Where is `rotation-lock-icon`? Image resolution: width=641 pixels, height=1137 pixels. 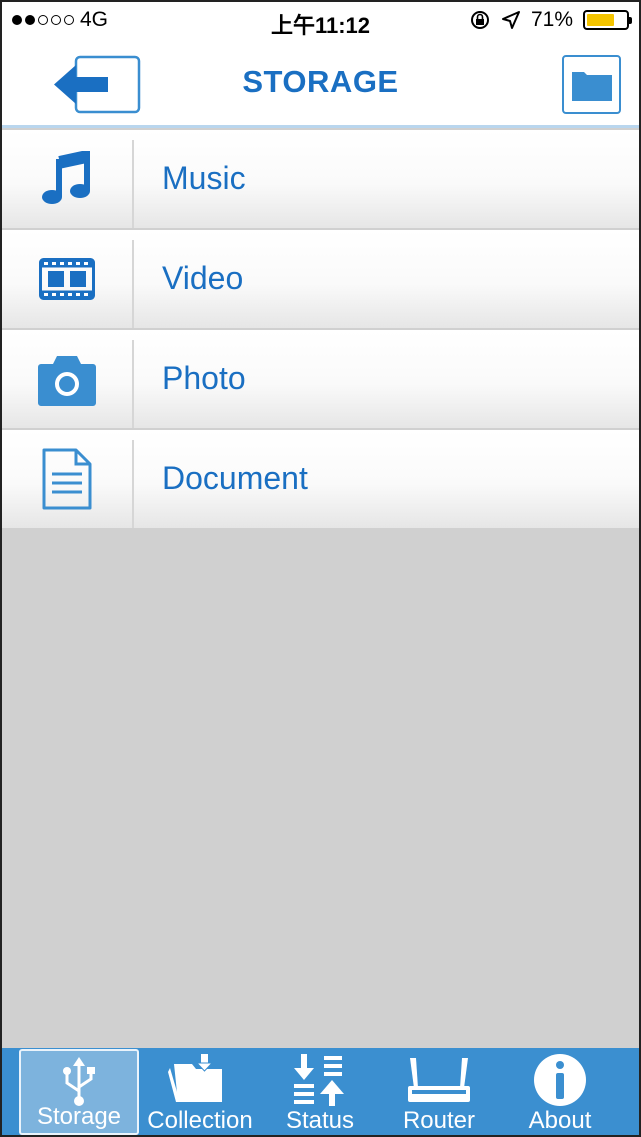
rotation-lock-icon is located at coordinates (479, 20).